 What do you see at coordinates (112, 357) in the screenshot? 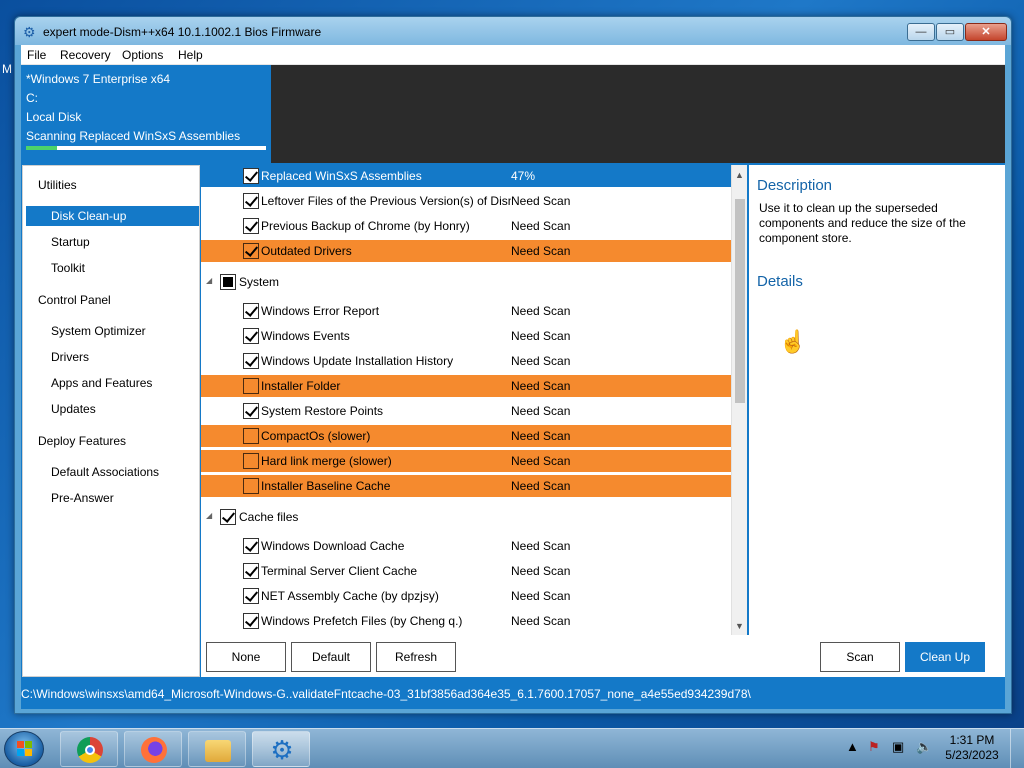
I see `sidebar-item-drivers: Drivers` at bounding box center [112, 357].